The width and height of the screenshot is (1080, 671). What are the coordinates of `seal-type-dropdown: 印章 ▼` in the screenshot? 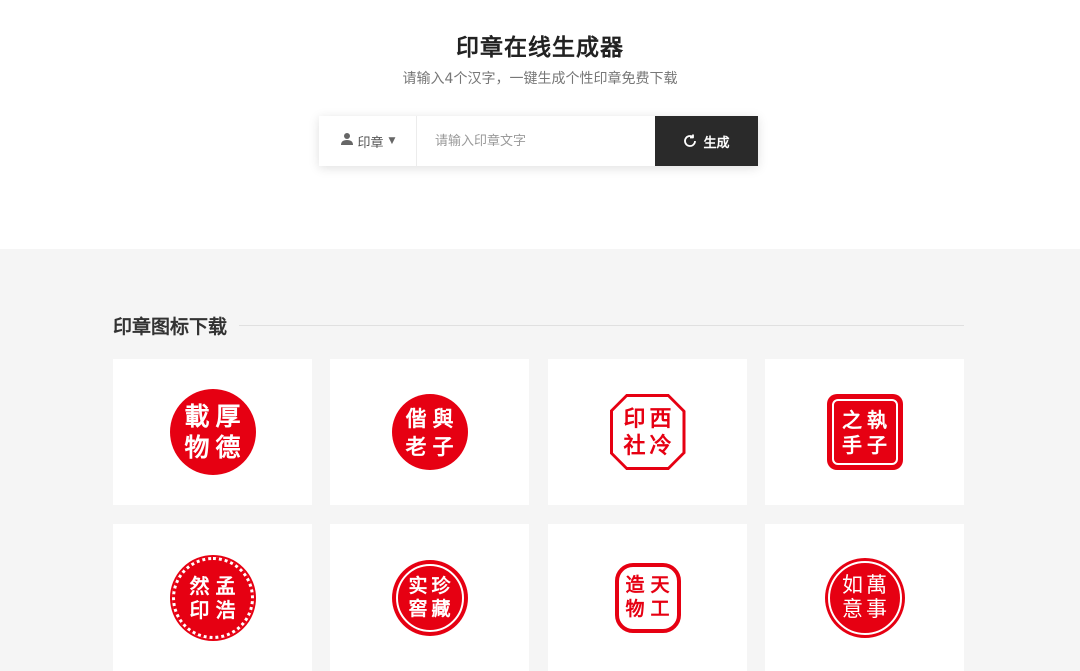 It's located at (368, 141).